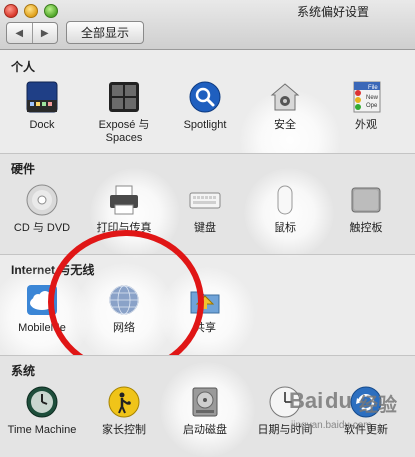 The image size is (415, 457). I want to click on pref-security: 安全, so click(285, 106).